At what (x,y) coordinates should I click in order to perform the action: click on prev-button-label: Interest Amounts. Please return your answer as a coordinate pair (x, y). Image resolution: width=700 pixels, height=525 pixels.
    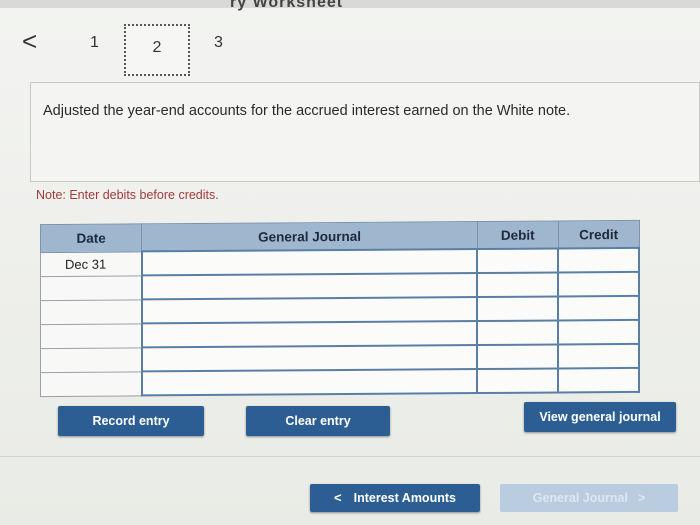
    Looking at the image, I should click on (404, 498).